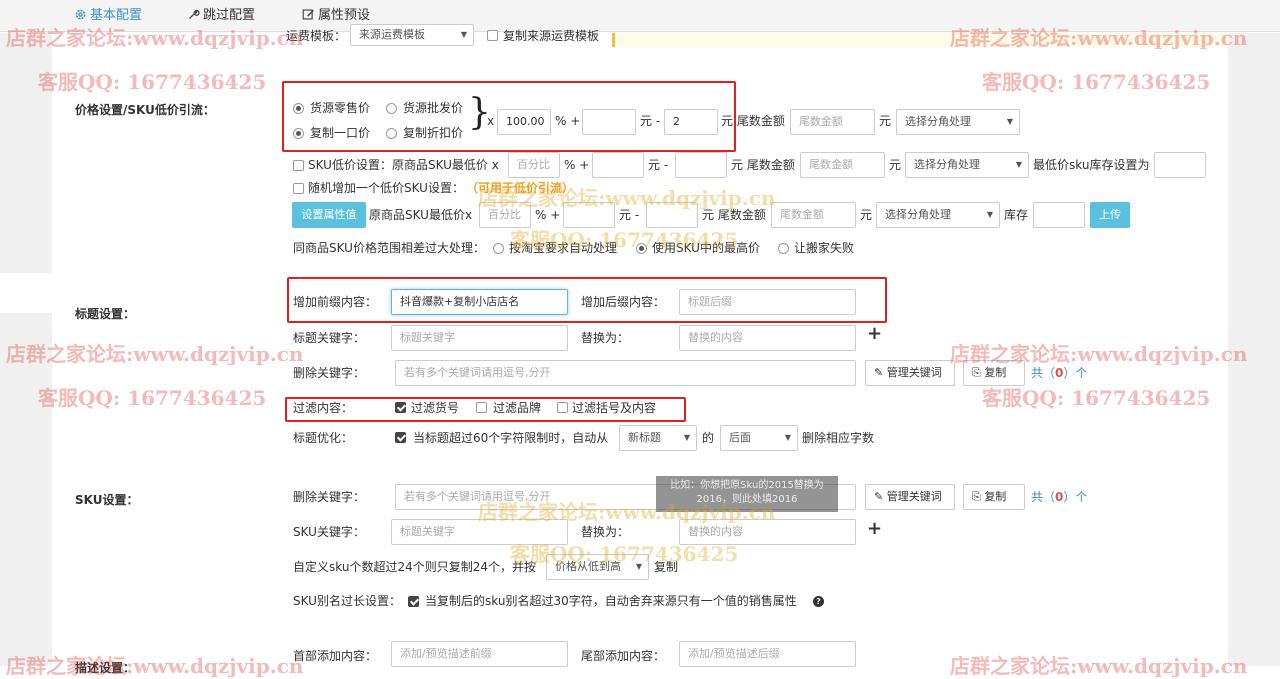 The image size is (1280, 679). What do you see at coordinates (563, 248) in the screenshot?
I see `radio-label: 按淘宝要求自动处理` at bounding box center [563, 248].